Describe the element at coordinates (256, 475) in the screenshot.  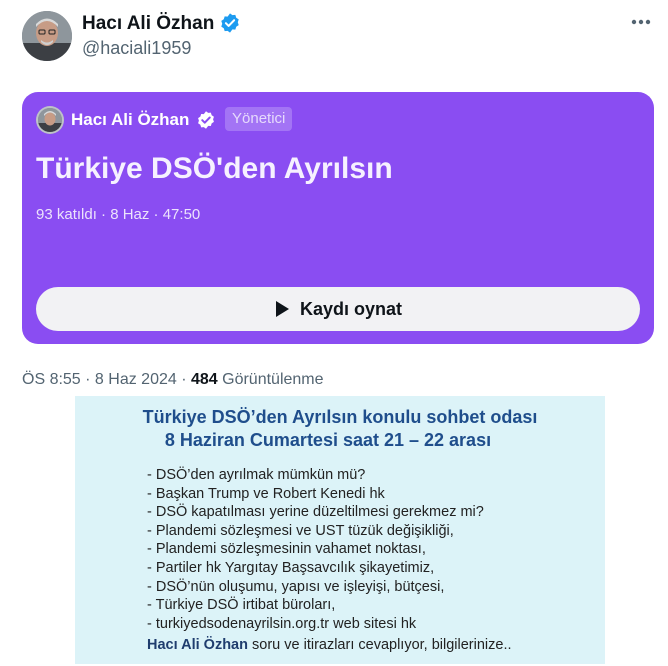
I see `topic-item: - DSÖ’den ayrılmak mümkün mü?` at that location.